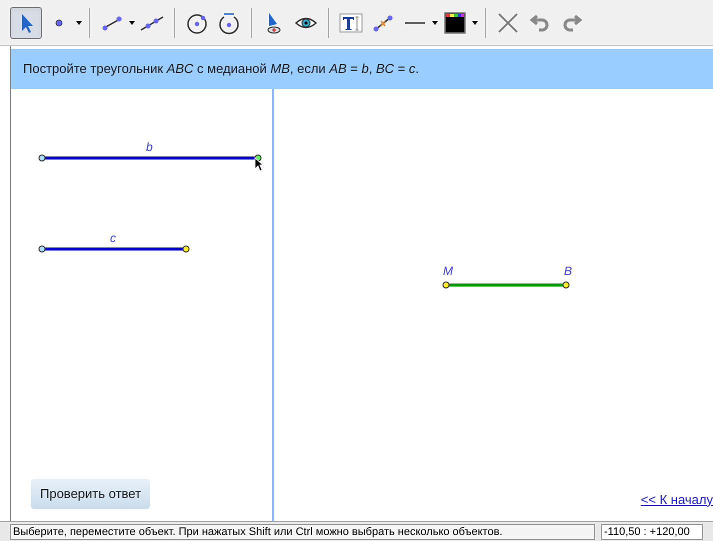 The width and height of the screenshot is (713, 541). I want to click on delete-icon, so click(508, 22).